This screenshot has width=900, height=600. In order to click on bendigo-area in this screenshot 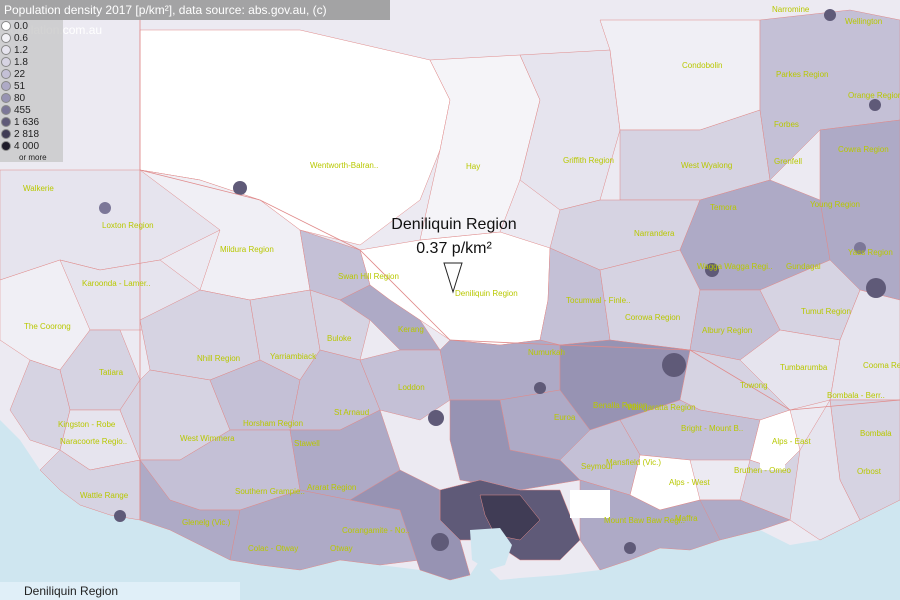, I will do `click(436, 418)`.